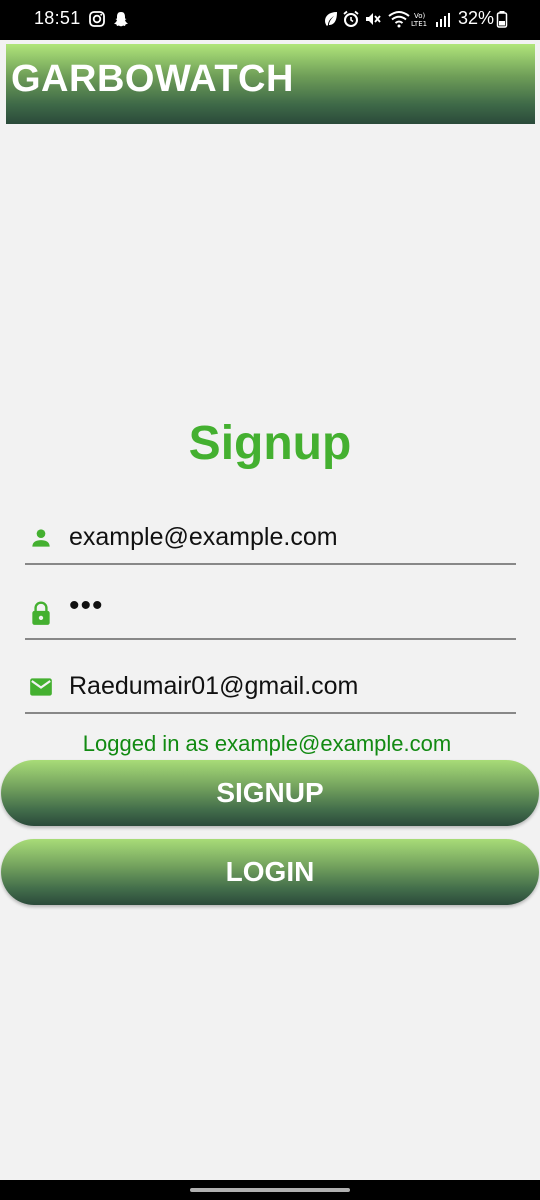  What do you see at coordinates (502, 19) in the screenshot?
I see `battery-icon` at bounding box center [502, 19].